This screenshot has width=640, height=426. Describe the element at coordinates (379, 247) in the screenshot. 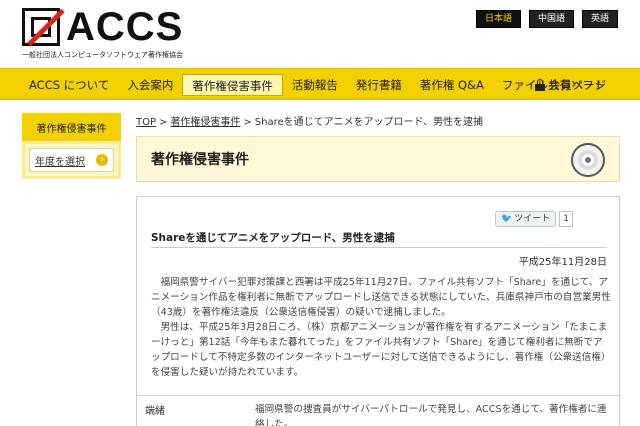

I see `divider` at that location.